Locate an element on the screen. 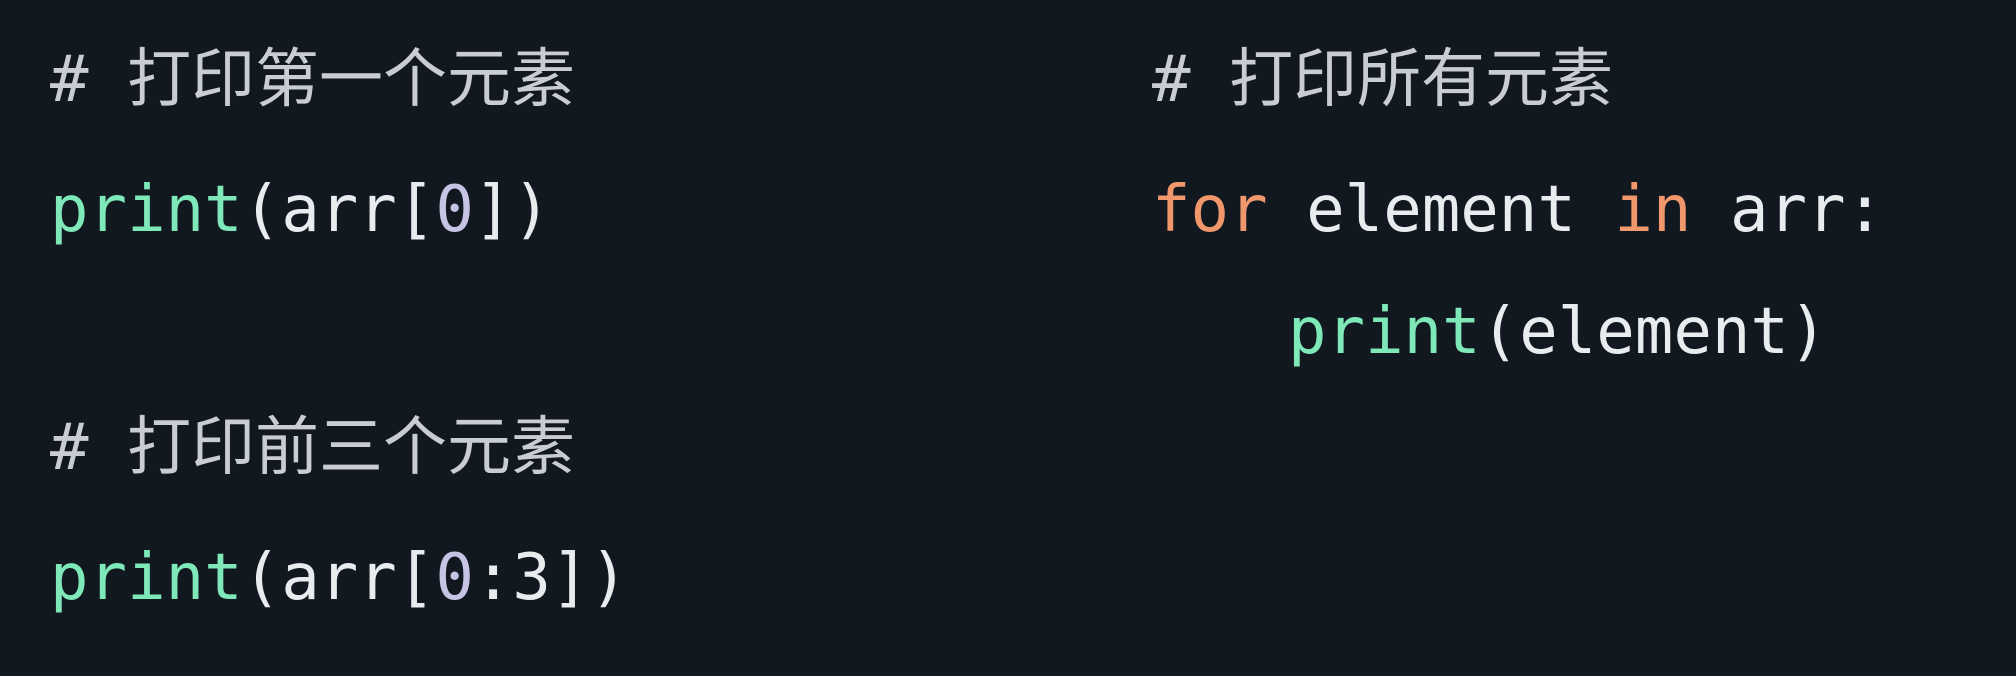 The image size is (2016, 676). slice-start: 0 is located at coordinates (454, 578).